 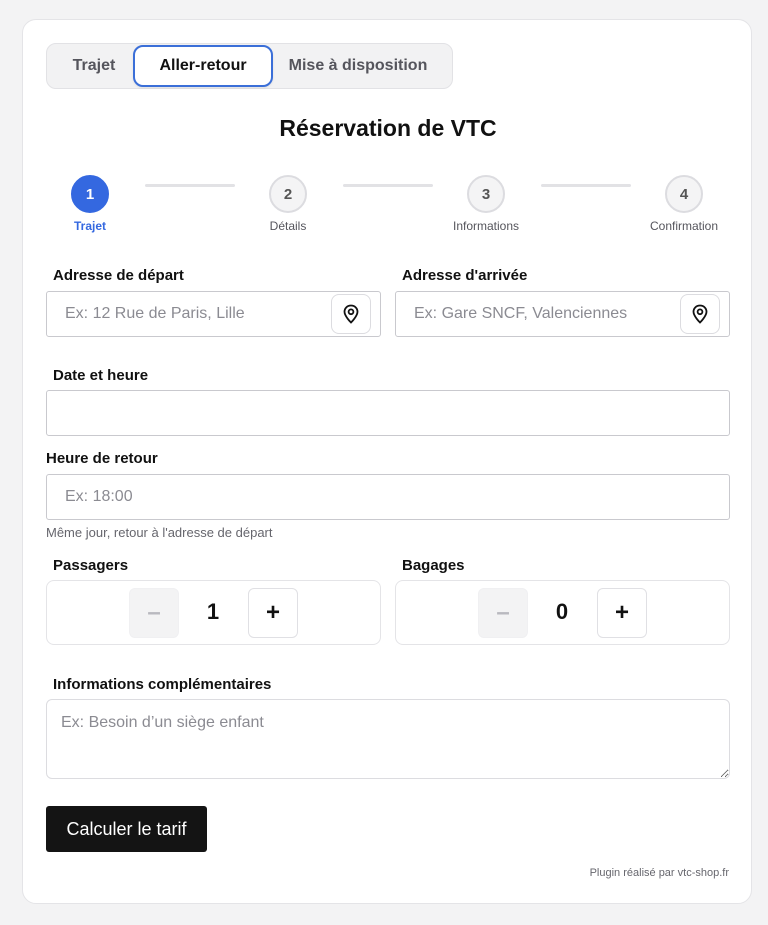 What do you see at coordinates (203, 66) in the screenshot?
I see `tab-aller-retour: Aller-retour` at bounding box center [203, 66].